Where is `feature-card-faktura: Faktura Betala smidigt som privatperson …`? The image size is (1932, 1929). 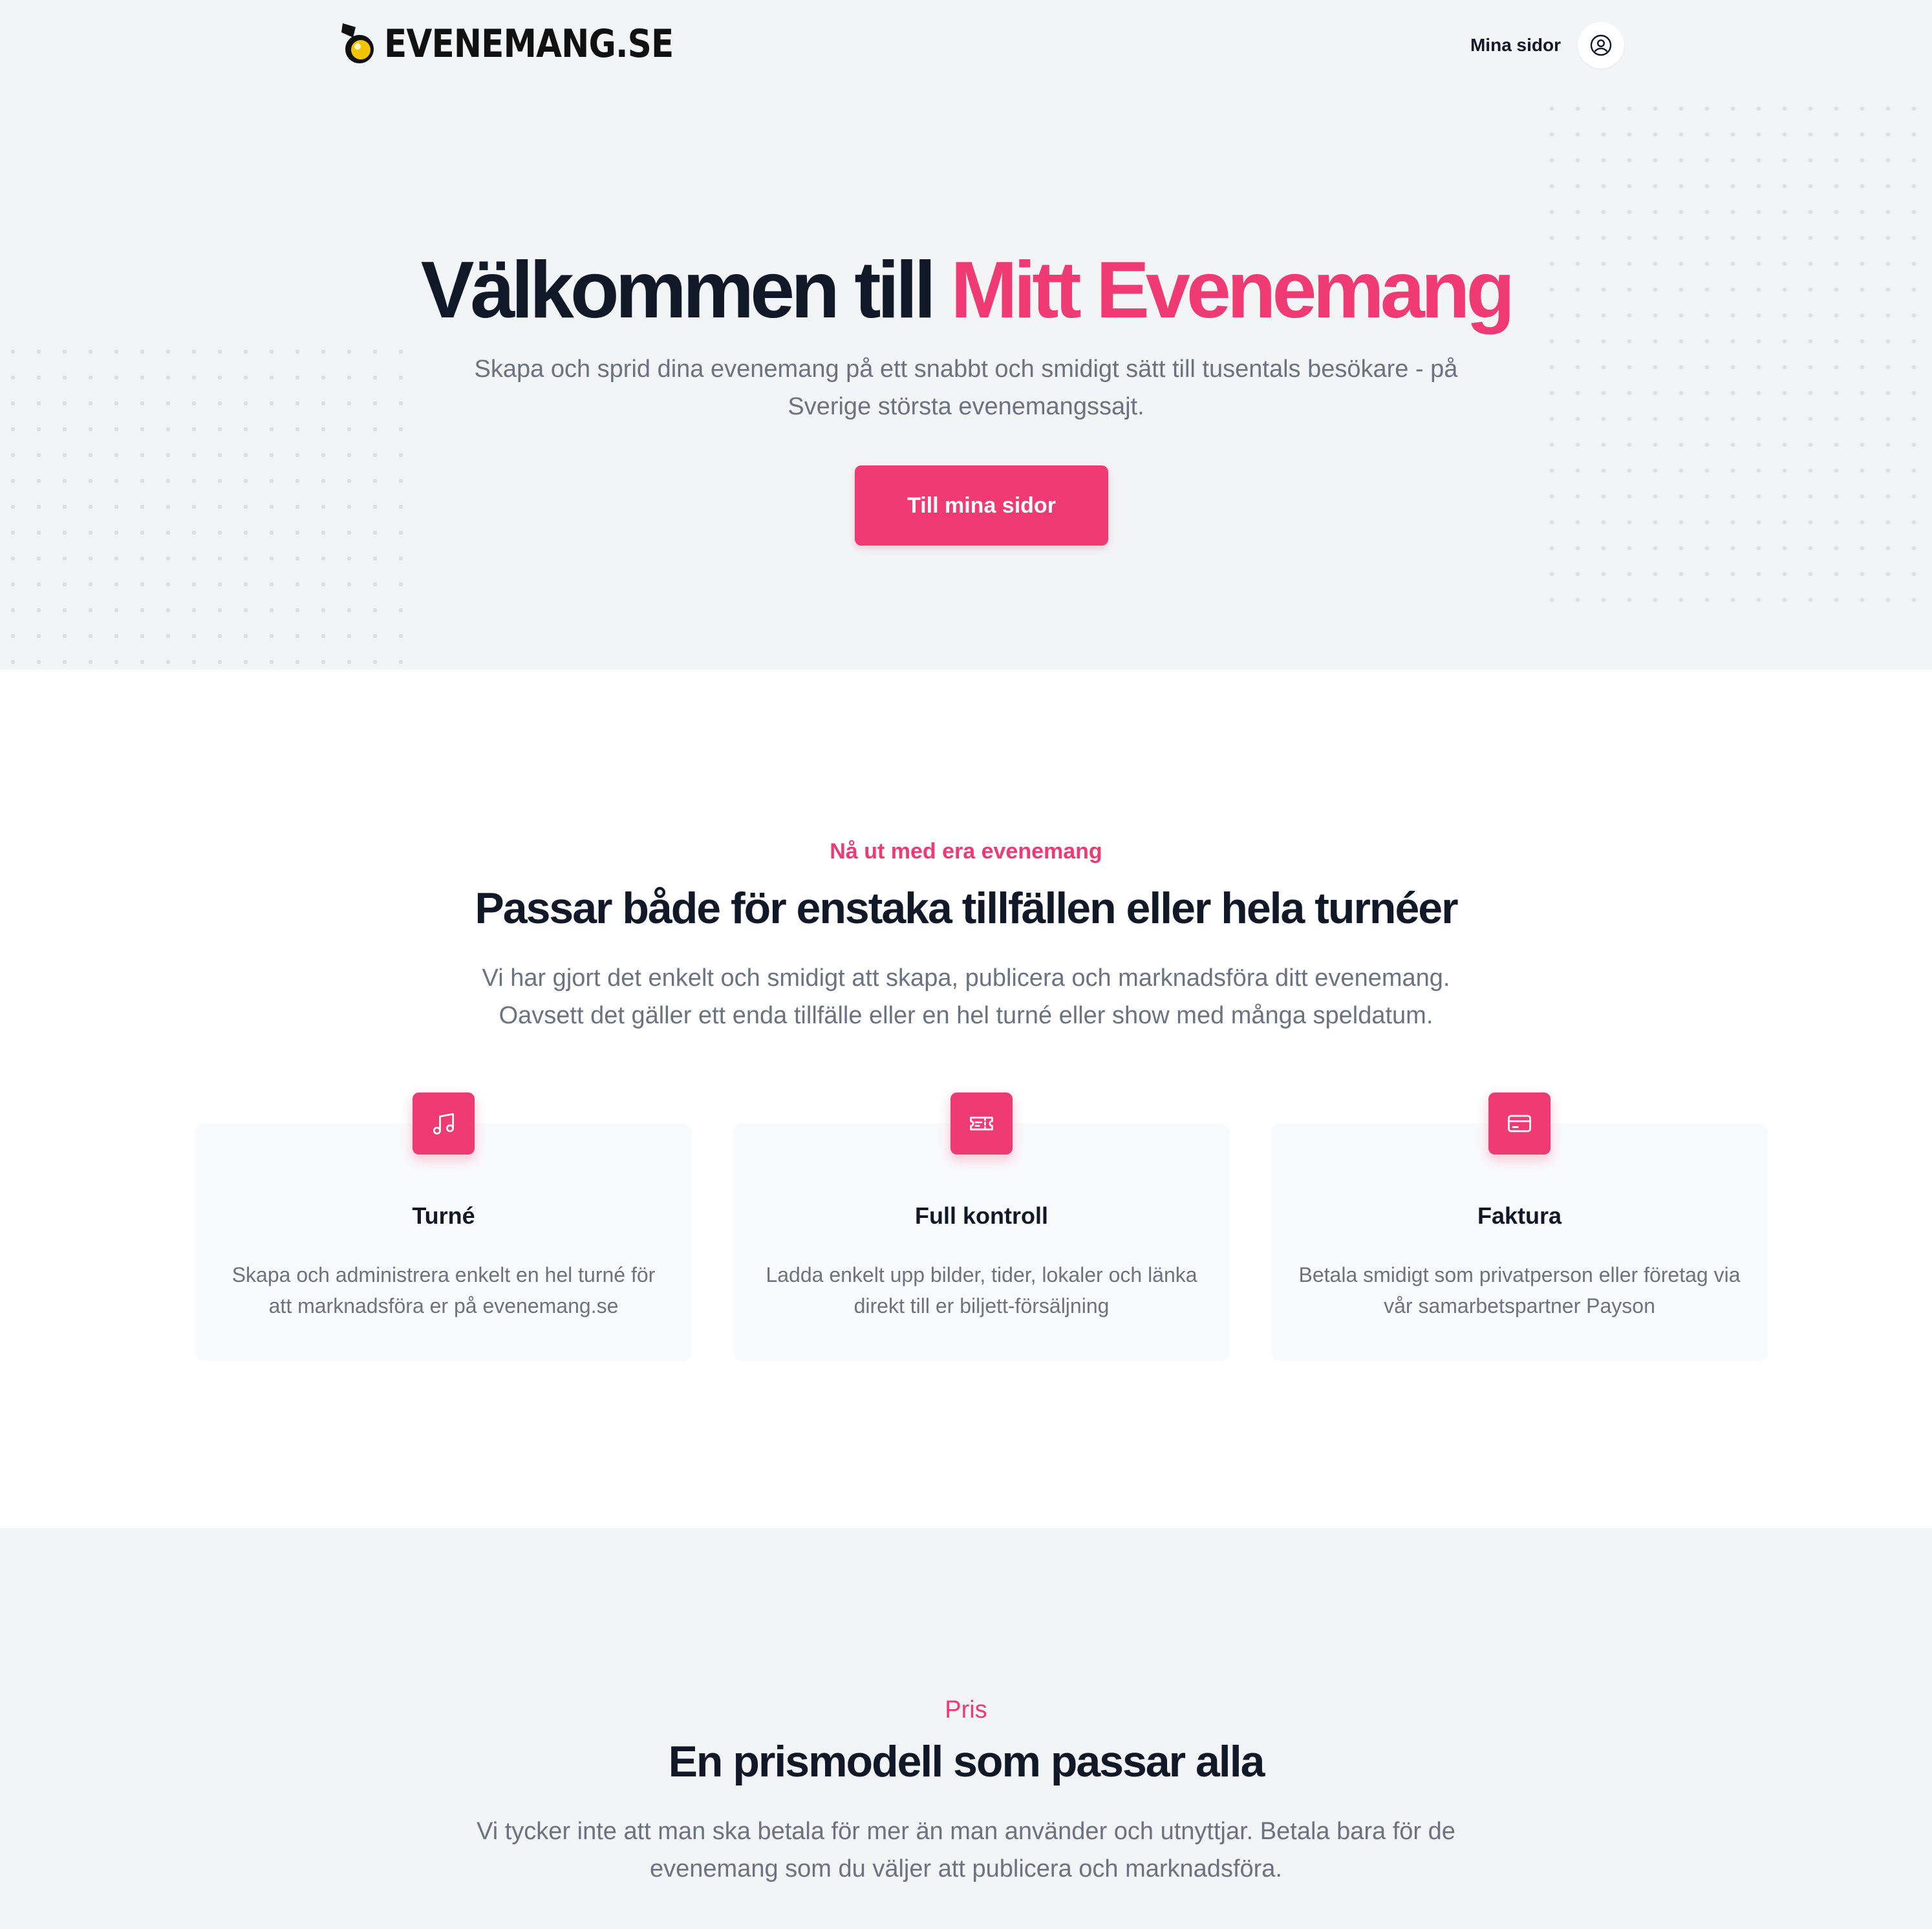
feature-card-faktura: Faktura Betala smidigt som privatperson … is located at coordinates (1519, 1226).